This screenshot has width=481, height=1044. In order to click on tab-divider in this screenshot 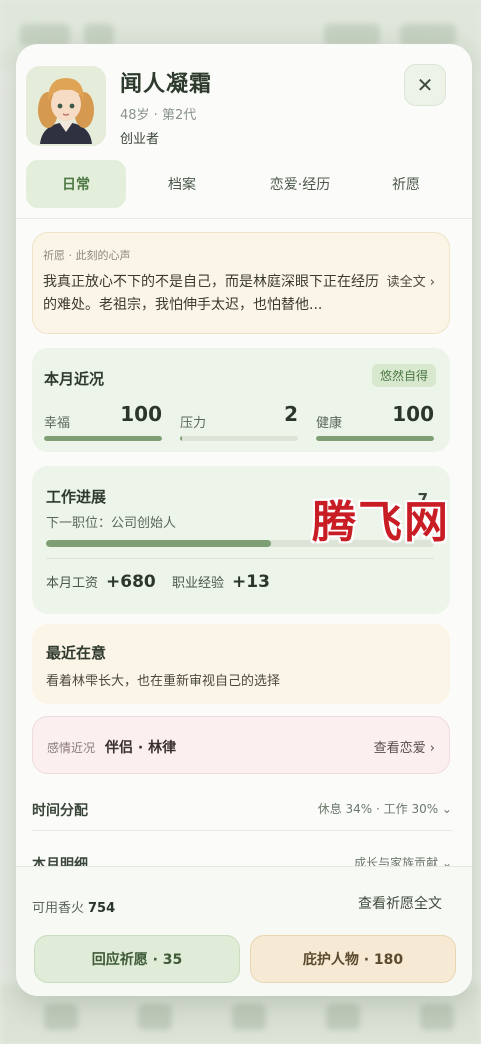, I will do `click(244, 218)`.